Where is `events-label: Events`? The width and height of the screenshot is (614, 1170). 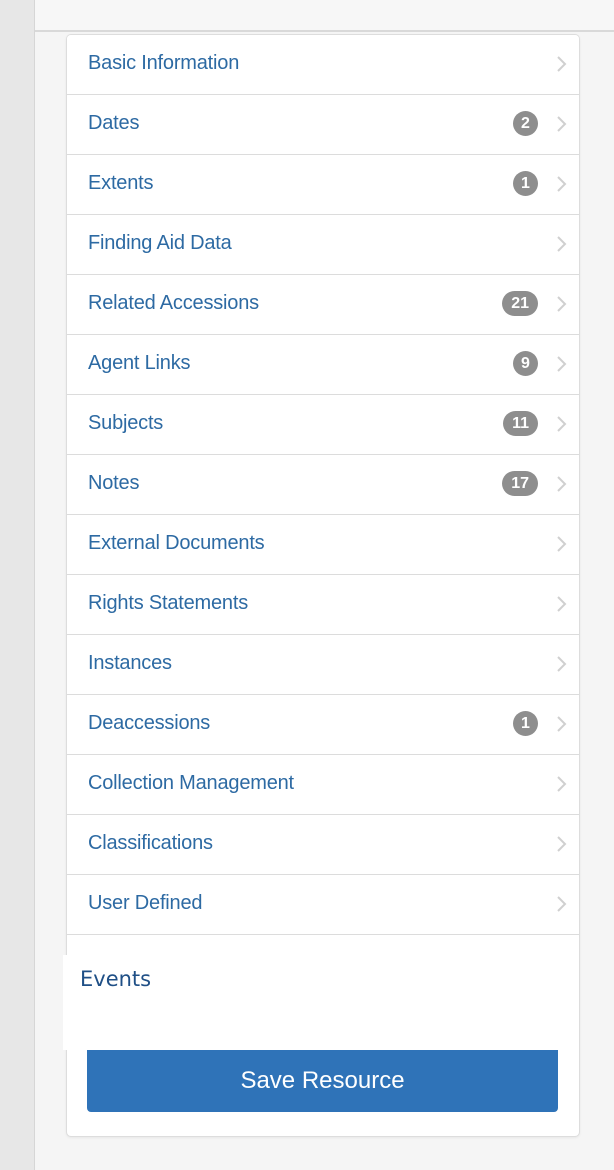
events-label: Events is located at coordinates (116, 979).